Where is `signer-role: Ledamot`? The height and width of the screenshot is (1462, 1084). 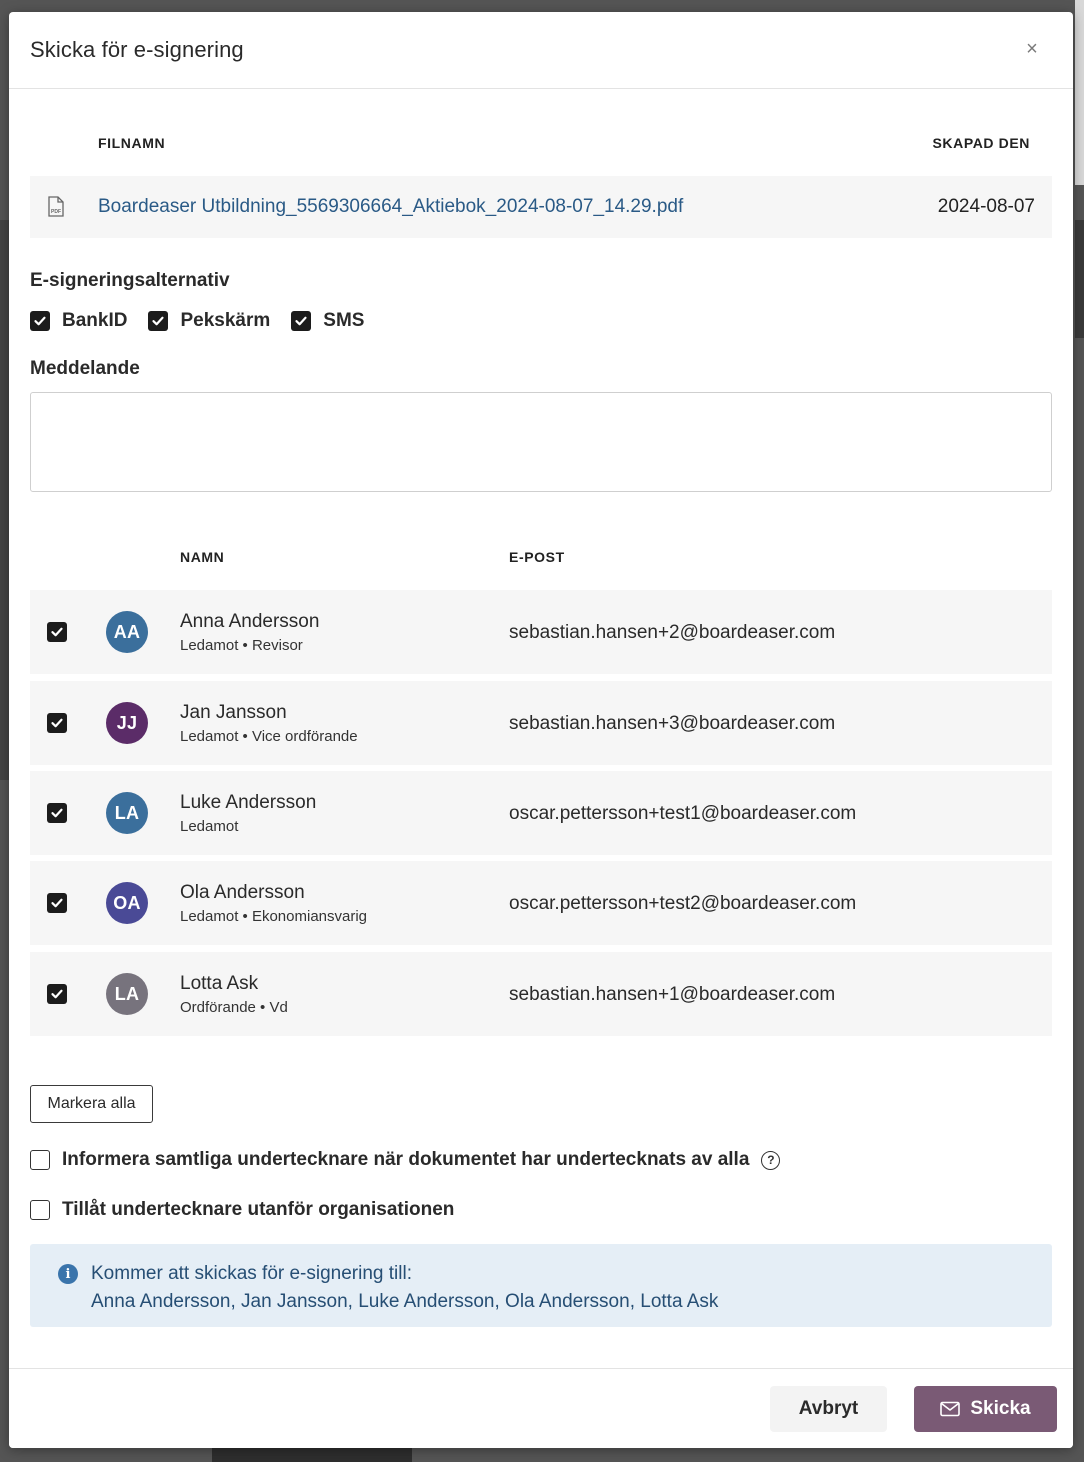 signer-role: Ledamot is located at coordinates (209, 826).